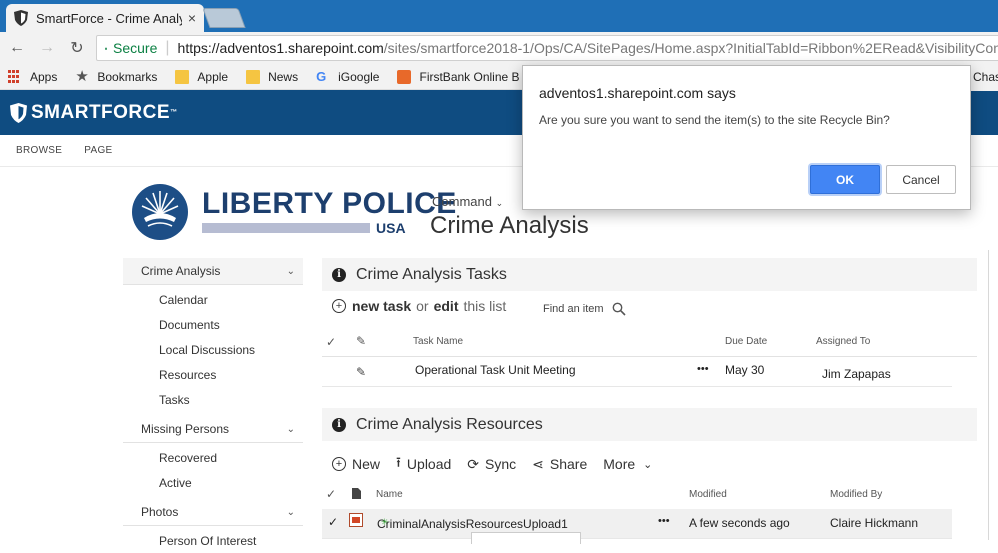 The width and height of the screenshot is (998, 553). Describe the element at coordinates (843, 341) in the screenshot. I see `column-assigned-to: Assigned To` at that location.